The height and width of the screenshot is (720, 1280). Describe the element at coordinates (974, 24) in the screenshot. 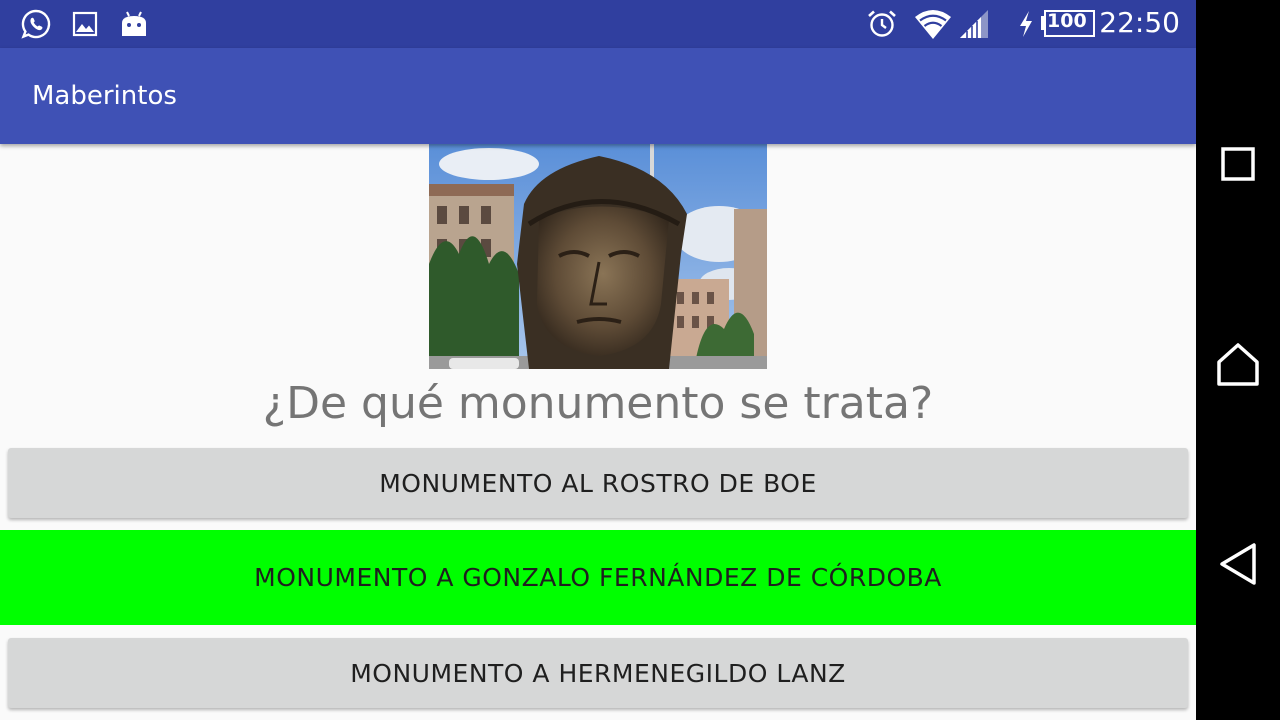

I see `signal-icon` at that location.